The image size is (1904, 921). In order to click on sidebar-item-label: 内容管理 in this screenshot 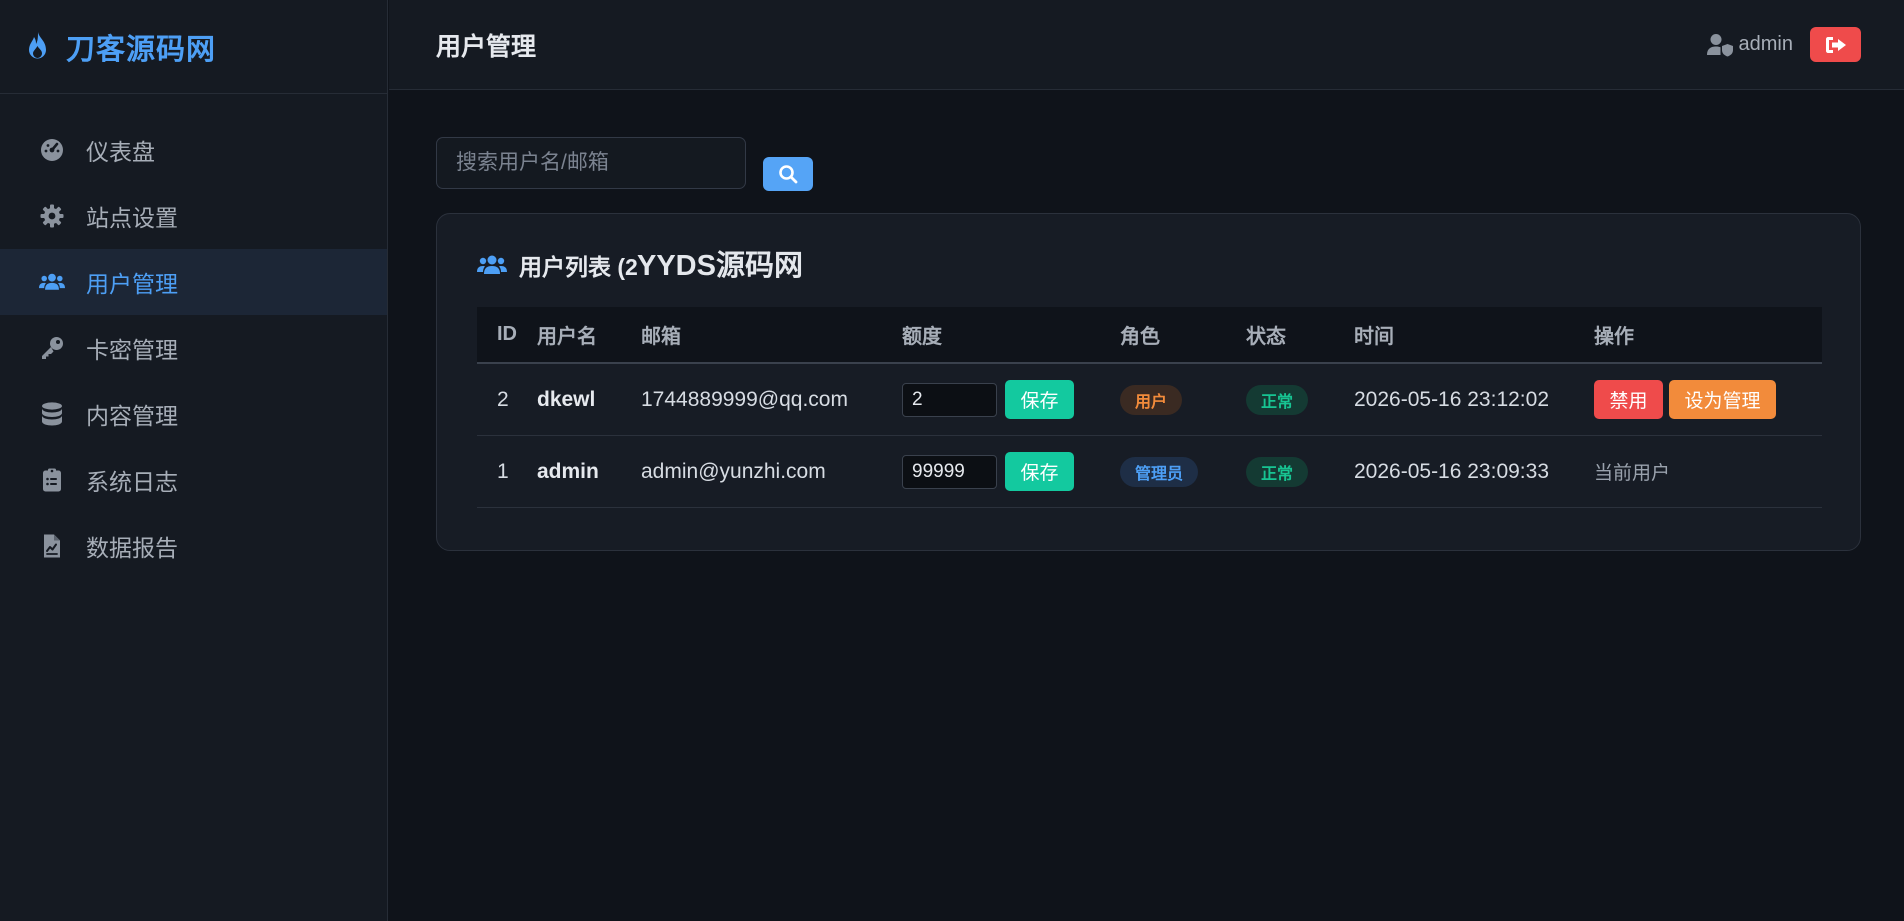, I will do `click(132, 416)`.